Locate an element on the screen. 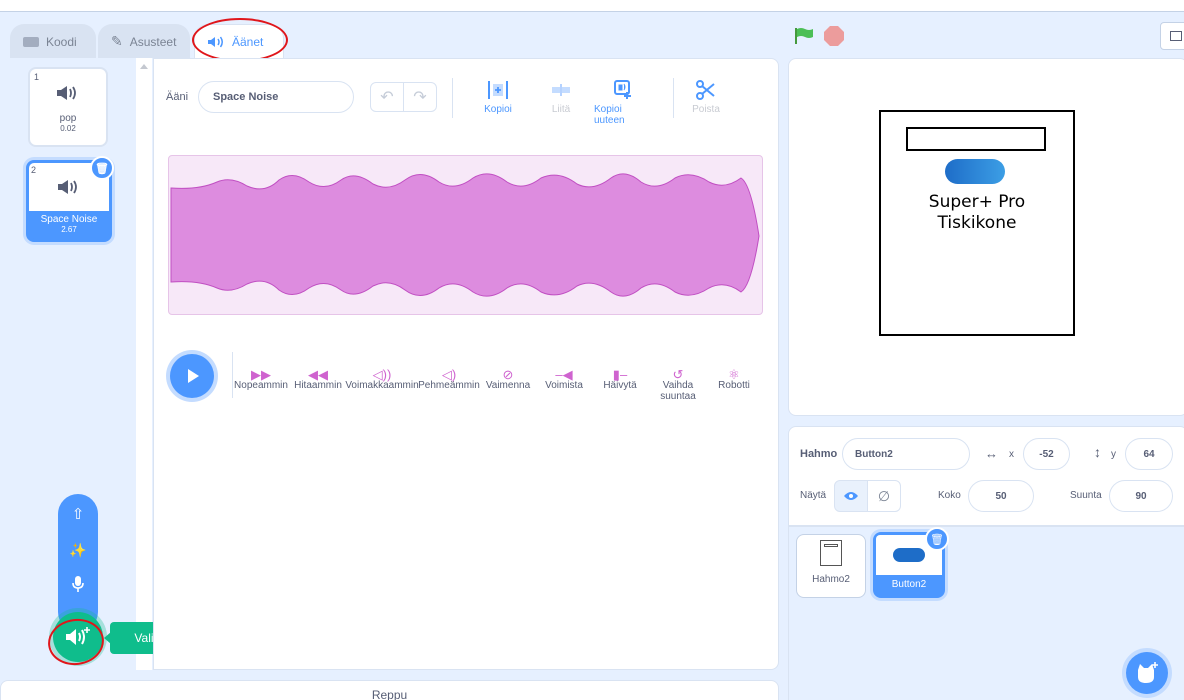 Image resolution: width=1184 pixels, height=700 pixels. effect-robot-button: ⚛ Robotti is located at coordinates (734, 375).